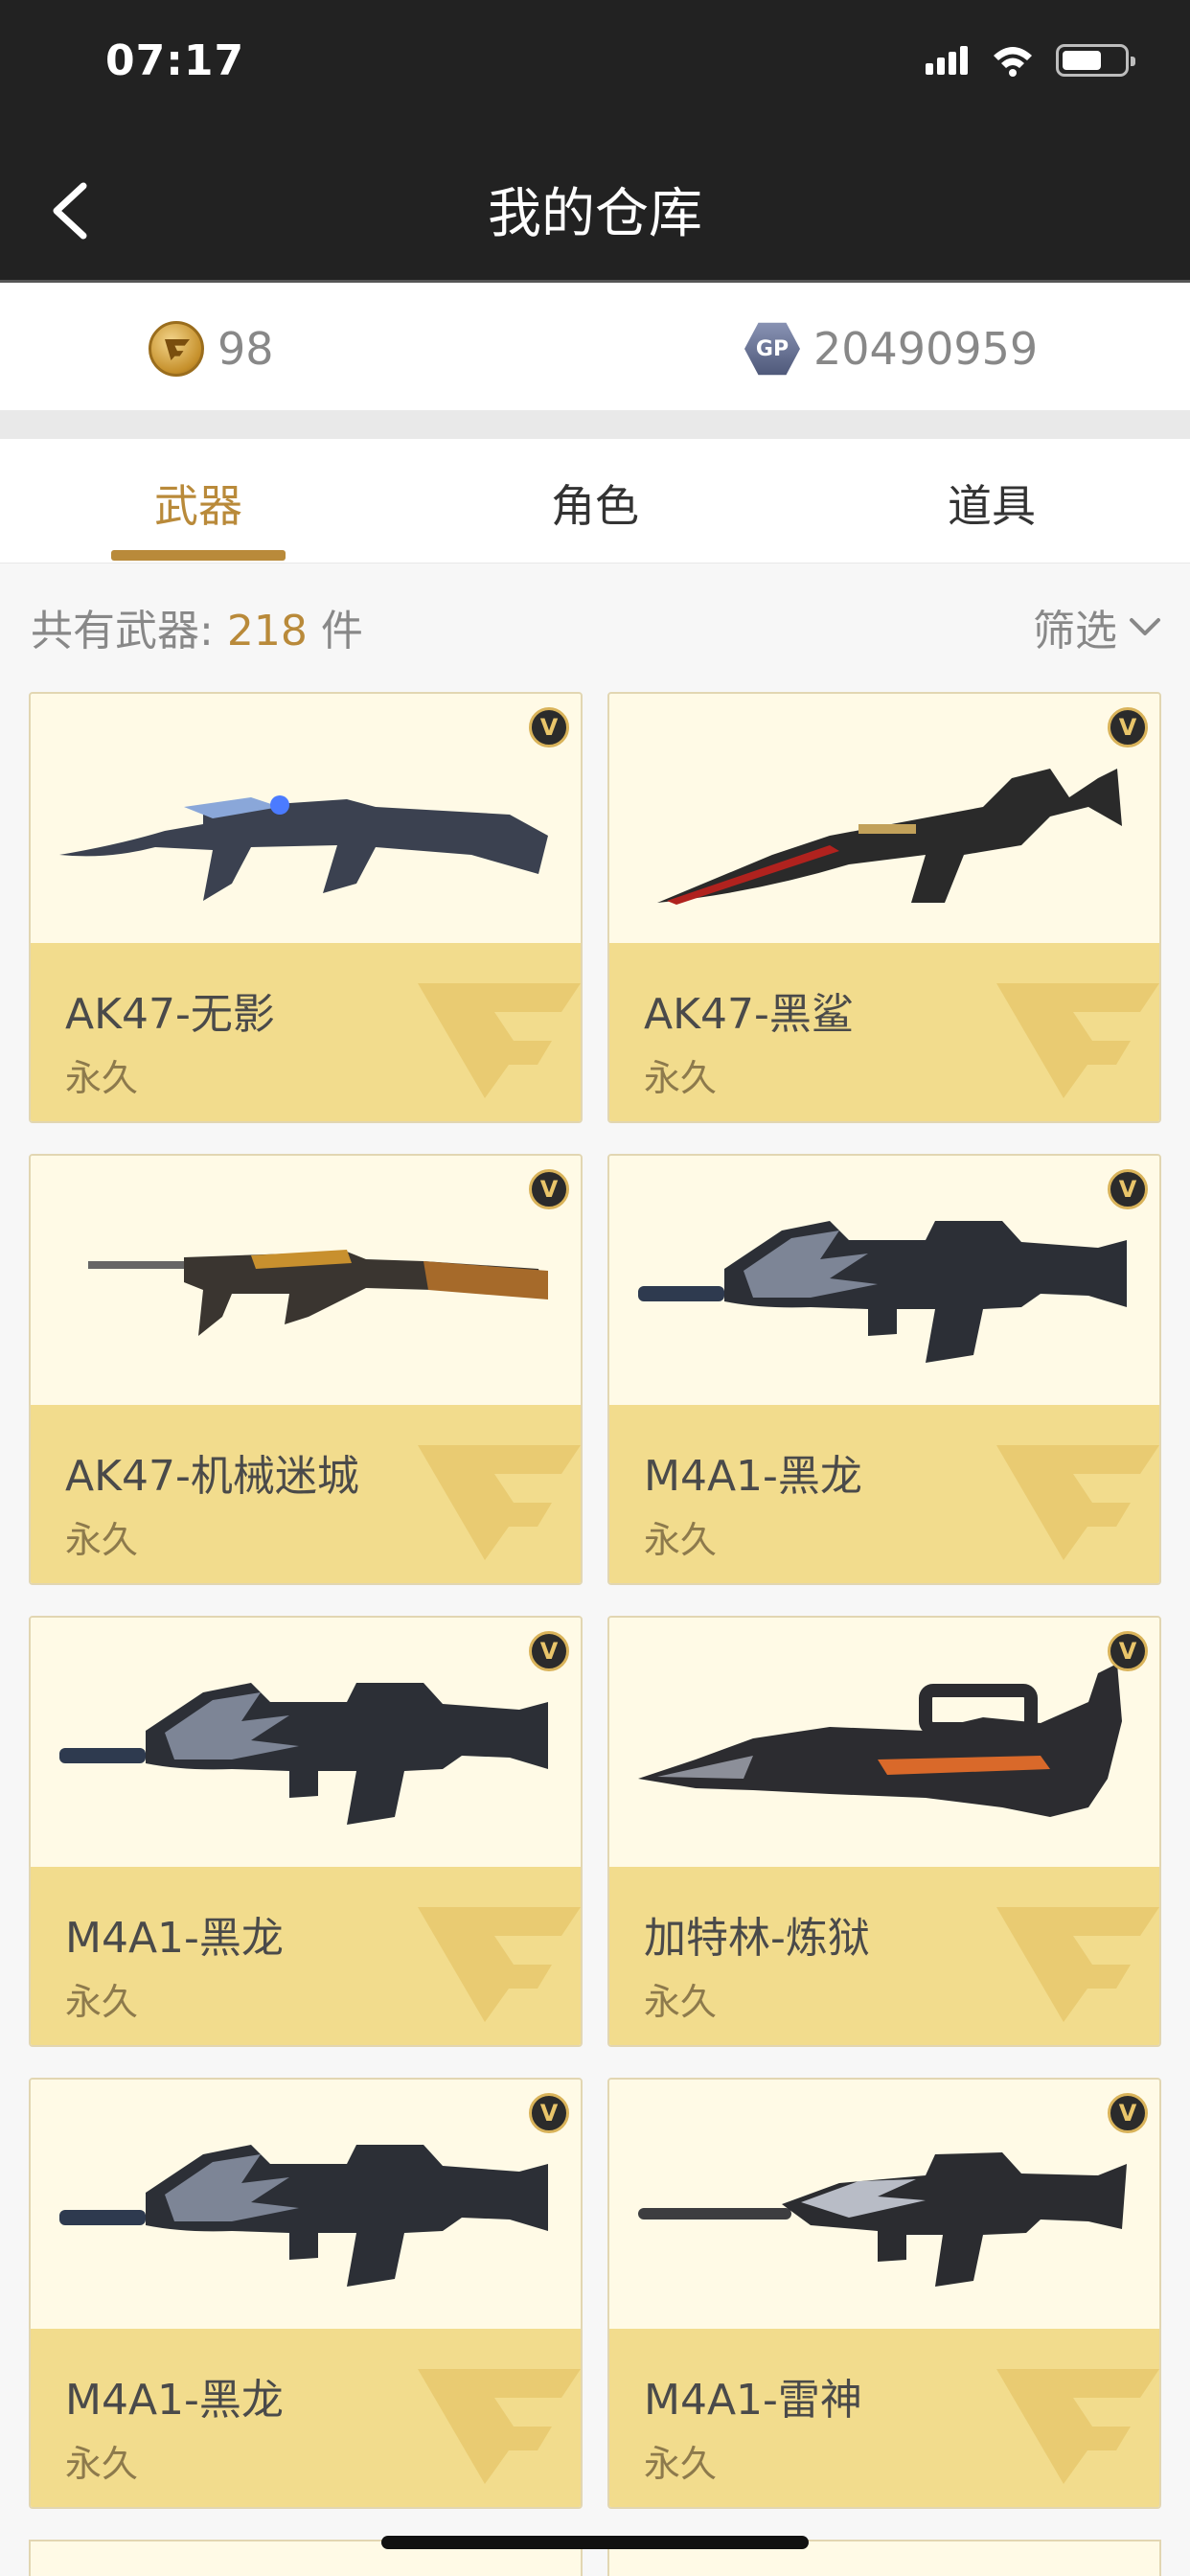 This screenshot has height=2576, width=1190. I want to click on top-header: 07:17 我的仓库, so click(595, 140).